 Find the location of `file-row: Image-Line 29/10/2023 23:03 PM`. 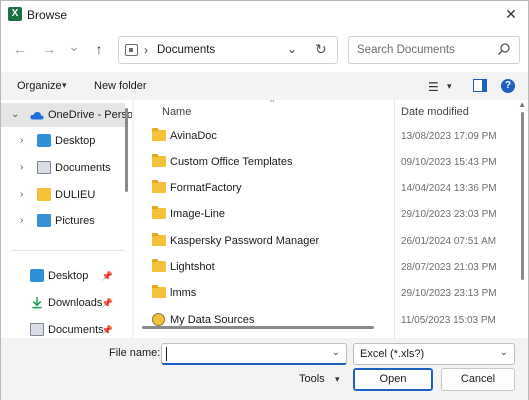

file-row: Image-Line 29/10/2023 23:03 PM is located at coordinates (331, 215).